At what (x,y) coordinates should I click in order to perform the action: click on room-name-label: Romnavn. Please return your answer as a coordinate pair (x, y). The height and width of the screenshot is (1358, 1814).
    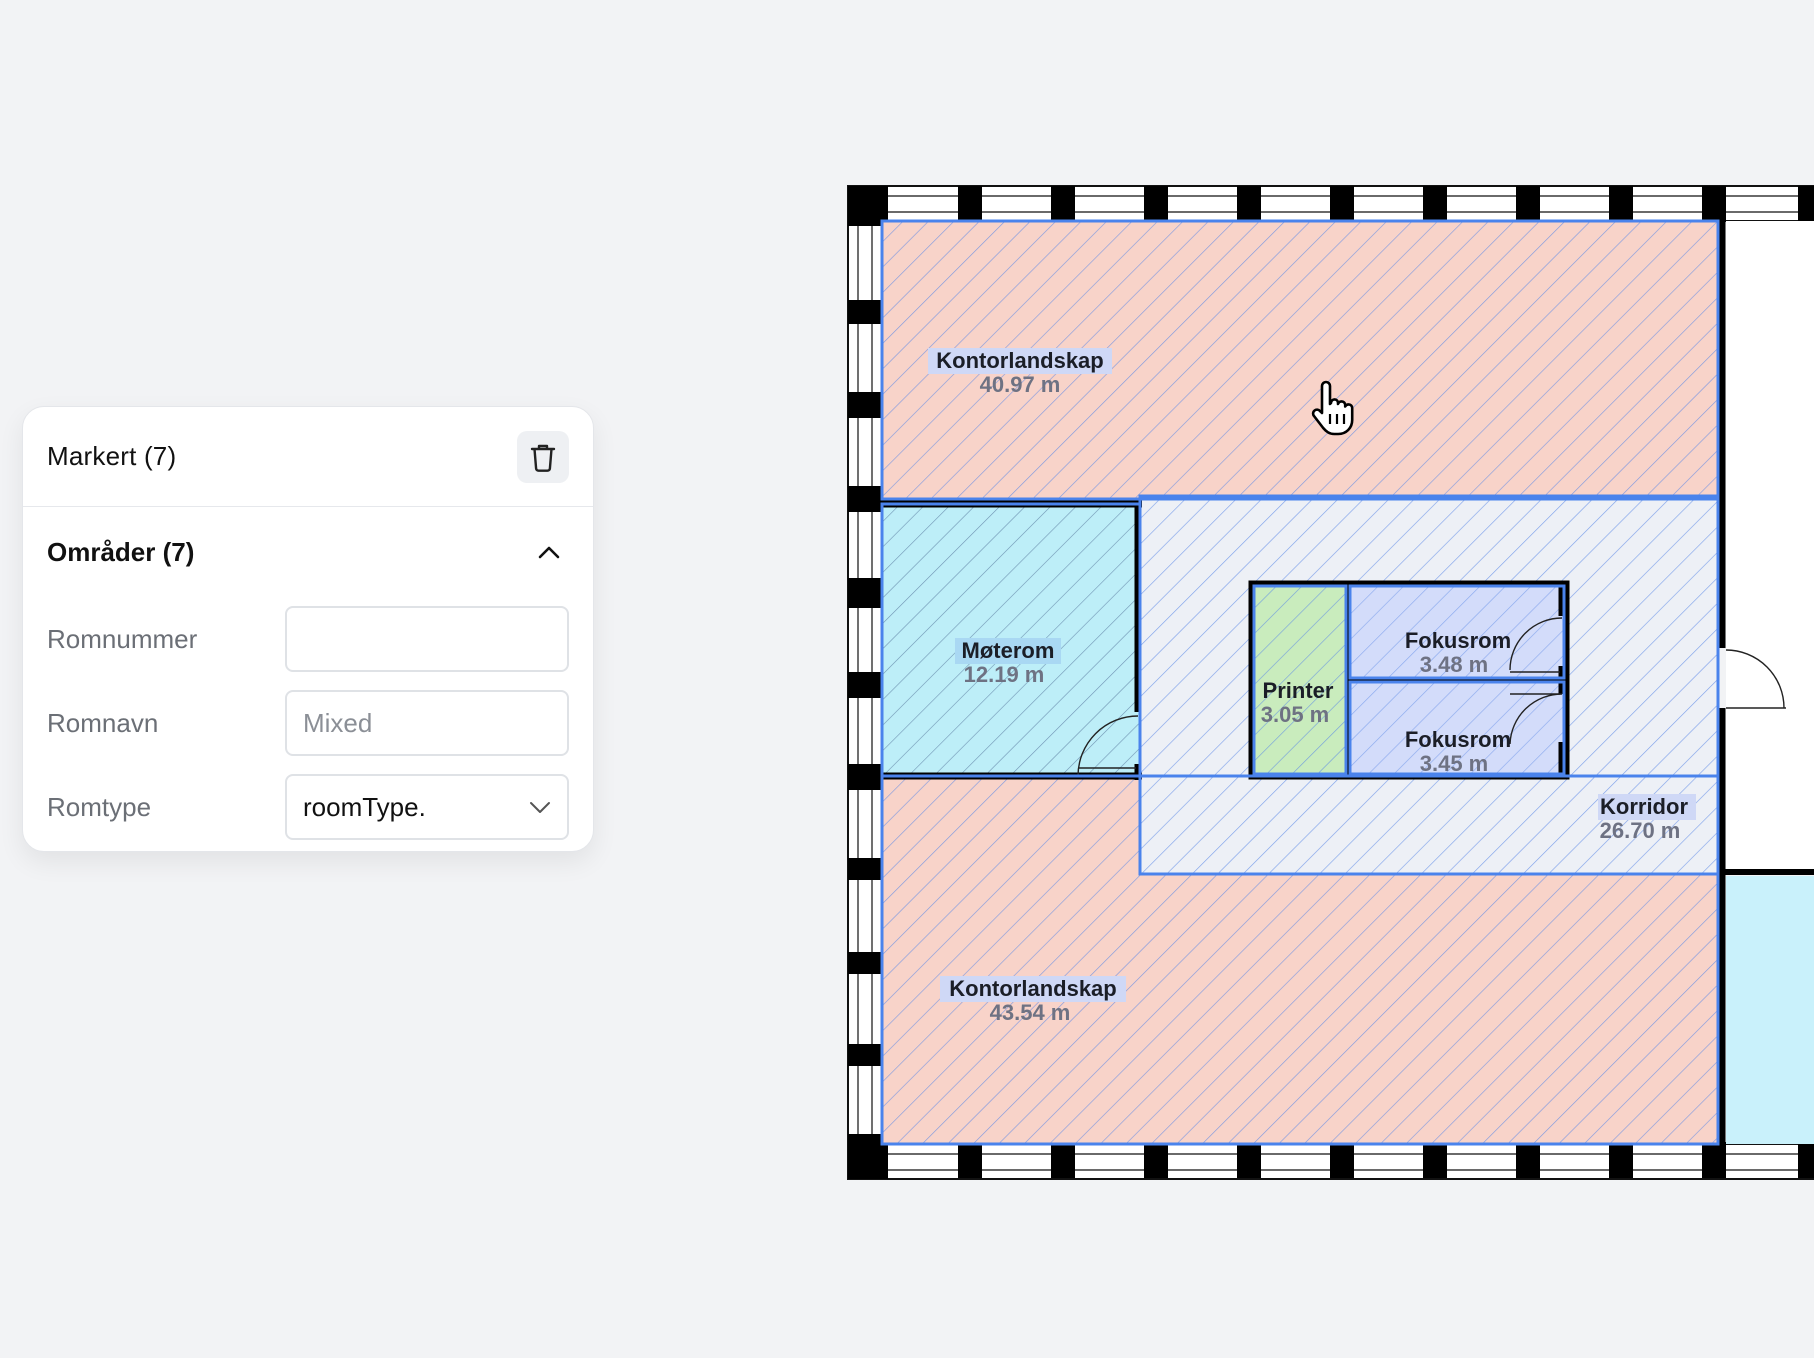
    Looking at the image, I should click on (103, 722).